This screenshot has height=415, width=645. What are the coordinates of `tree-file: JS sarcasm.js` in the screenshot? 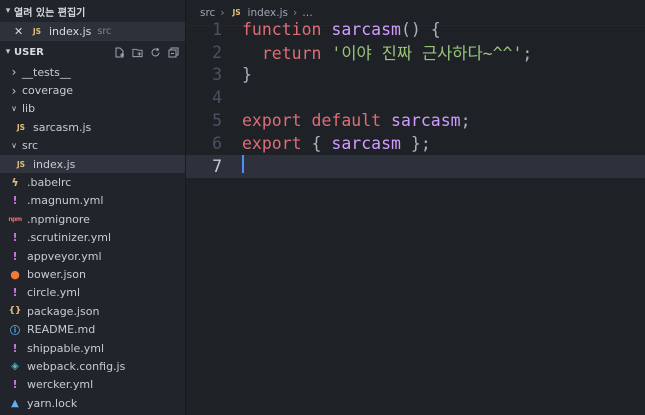 It's located at (92, 127).